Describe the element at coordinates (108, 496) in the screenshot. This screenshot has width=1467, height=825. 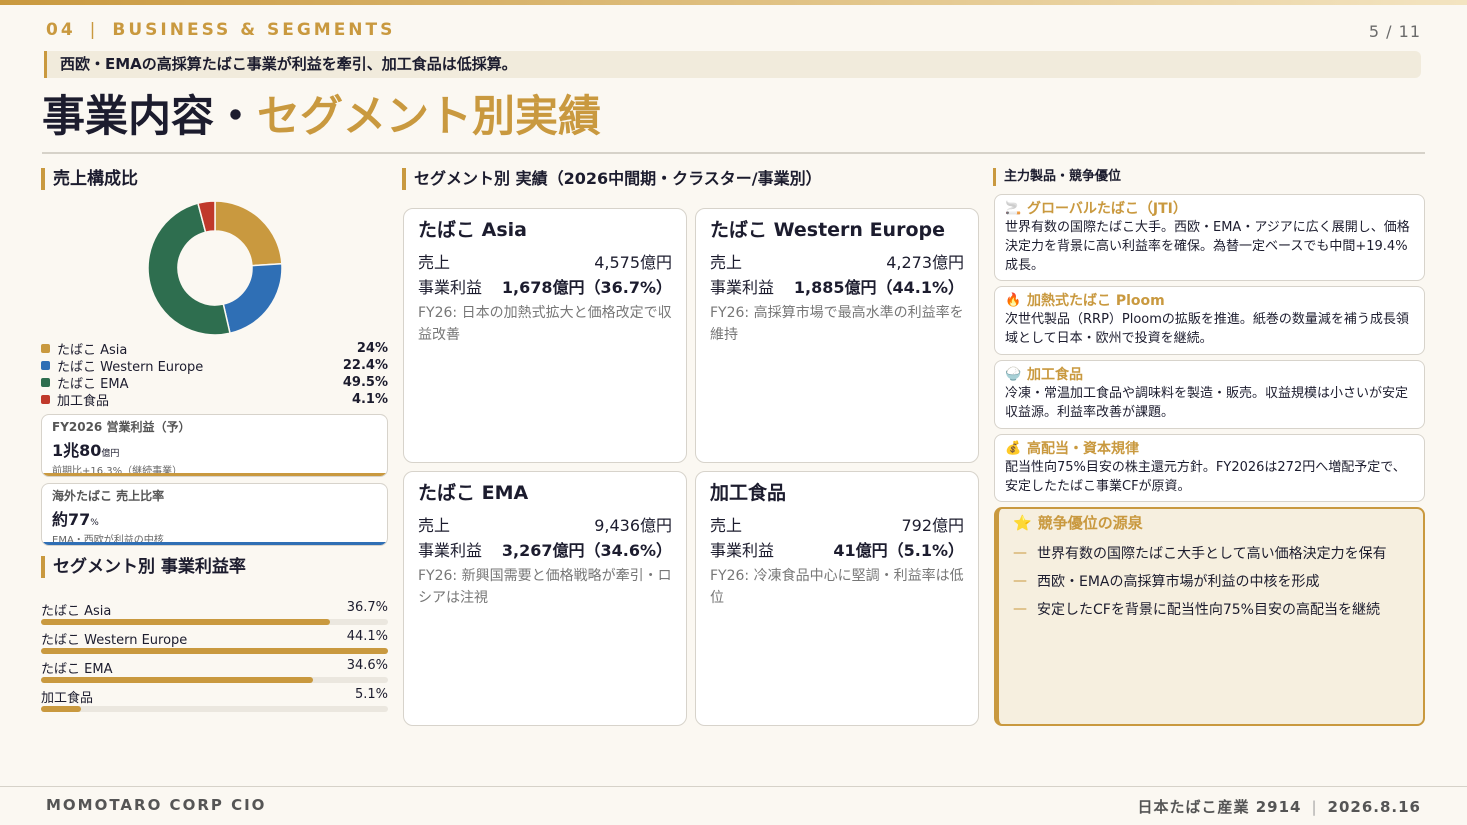
I see `kpi-label: 海外たばこ 売上比率` at that location.